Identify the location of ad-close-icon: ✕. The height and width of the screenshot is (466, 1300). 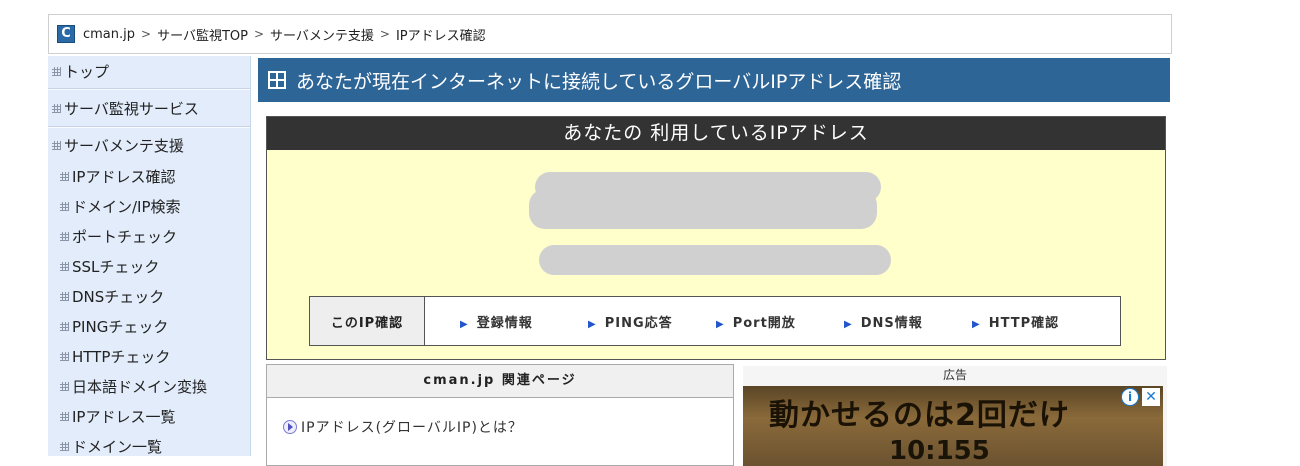
(1151, 397).